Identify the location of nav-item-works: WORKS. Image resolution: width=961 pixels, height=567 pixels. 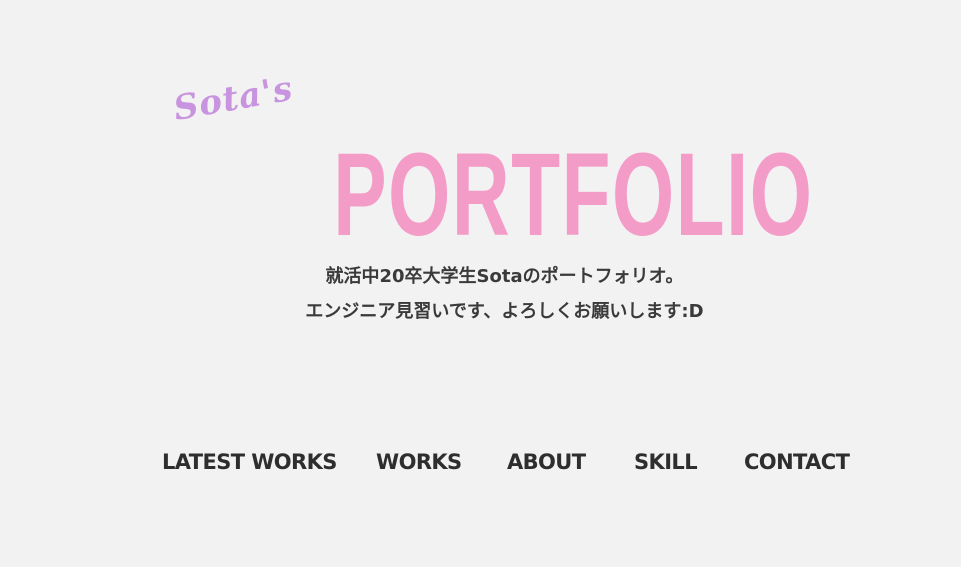
(419, 462).